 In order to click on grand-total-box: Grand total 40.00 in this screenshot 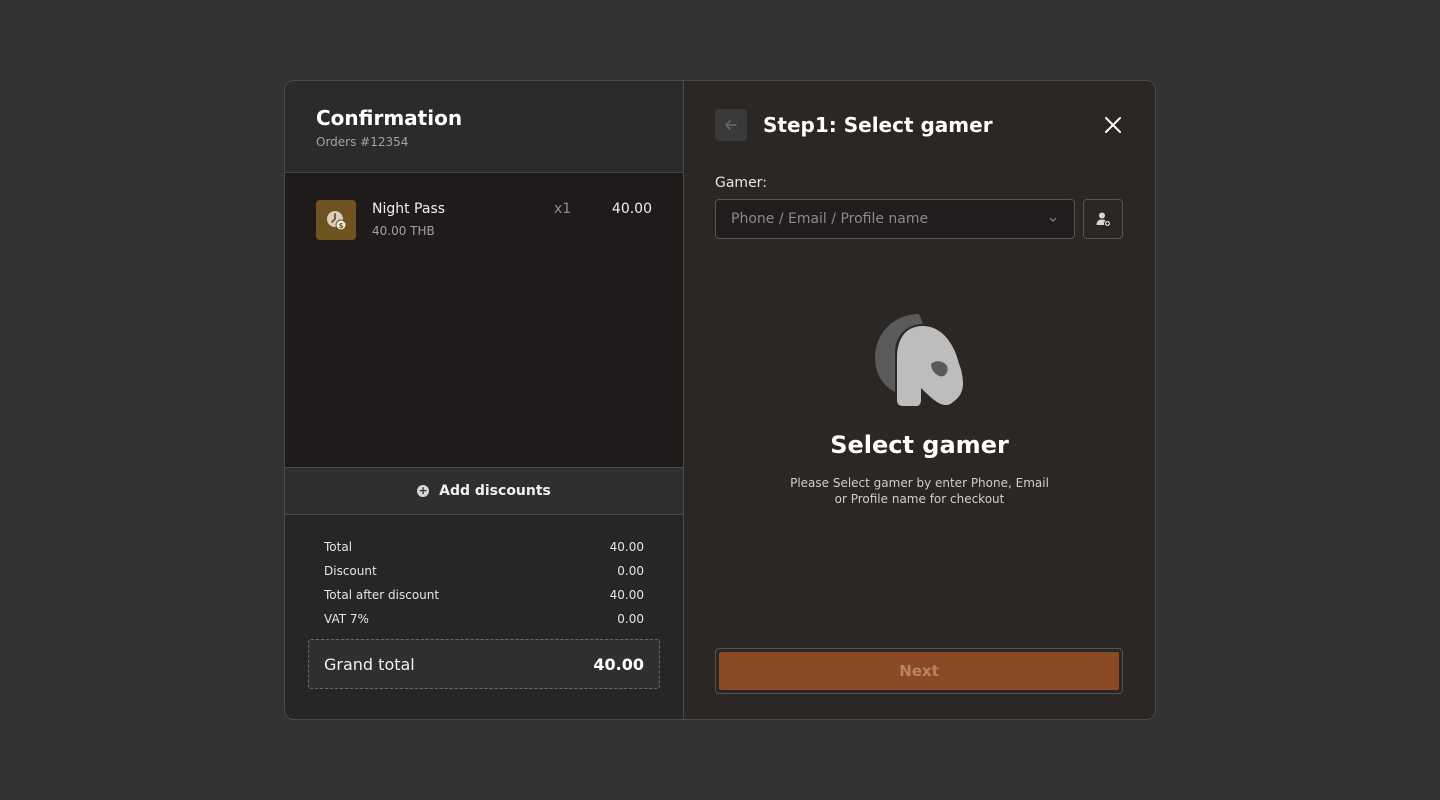, I will do `click(484, 664)`.